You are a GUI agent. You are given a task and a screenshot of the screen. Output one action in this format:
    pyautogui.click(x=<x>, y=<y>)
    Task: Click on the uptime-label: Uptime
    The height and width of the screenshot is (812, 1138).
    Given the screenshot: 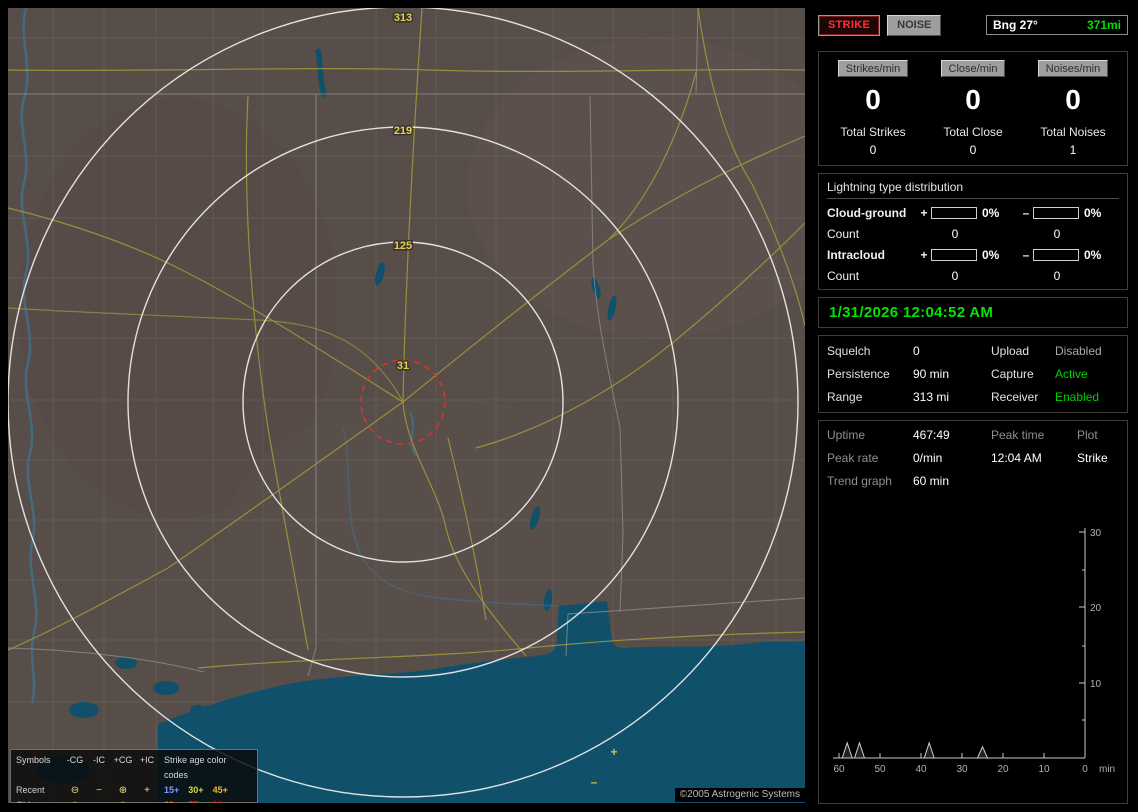 What is the action you would take?
    pyautogui.click(x=846, y=435)
    